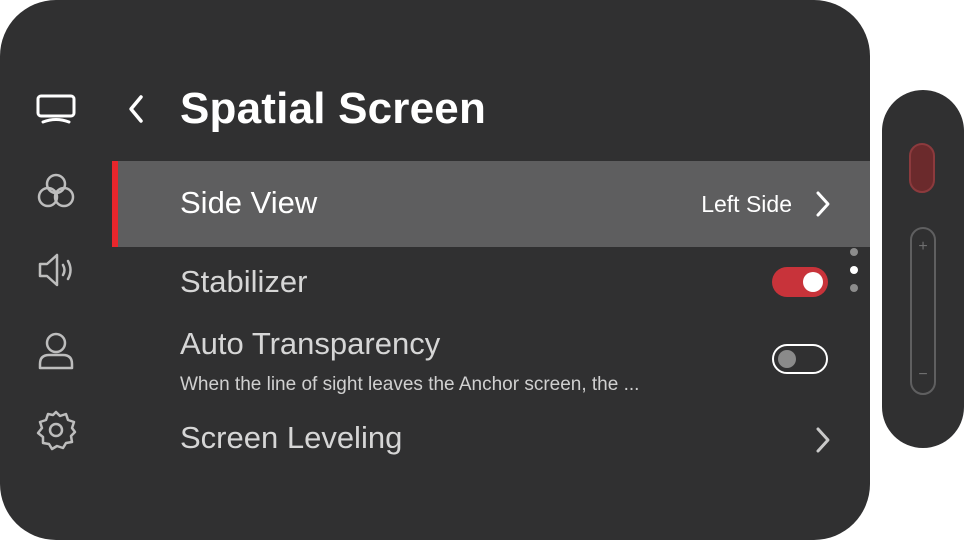 Image resolution: width=966 pixels, height=540 pixels. What do you see at coordinates (333, 108) in the screenshot?
I see `page-title: Spatial Screen` at bounding box center [333, 108].